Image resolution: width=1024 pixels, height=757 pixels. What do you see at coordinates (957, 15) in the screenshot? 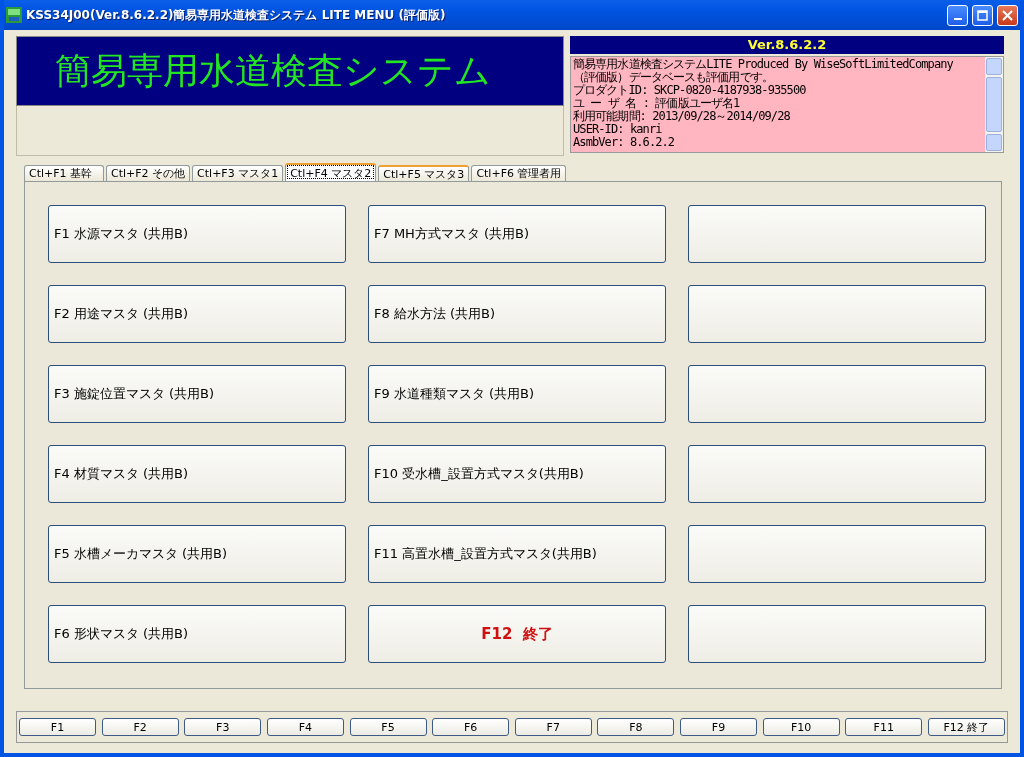
I see `minimize-button` at bounding box center [957, 15].